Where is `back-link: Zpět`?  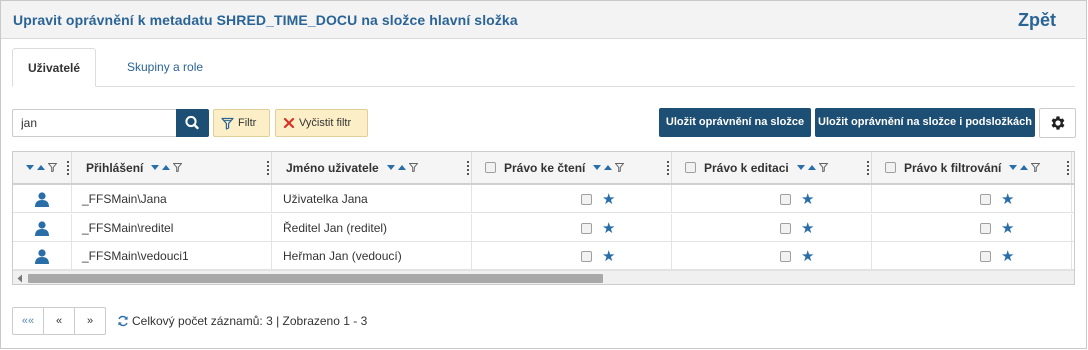
back-link: Zpět is located at coordinates (1037, 20).